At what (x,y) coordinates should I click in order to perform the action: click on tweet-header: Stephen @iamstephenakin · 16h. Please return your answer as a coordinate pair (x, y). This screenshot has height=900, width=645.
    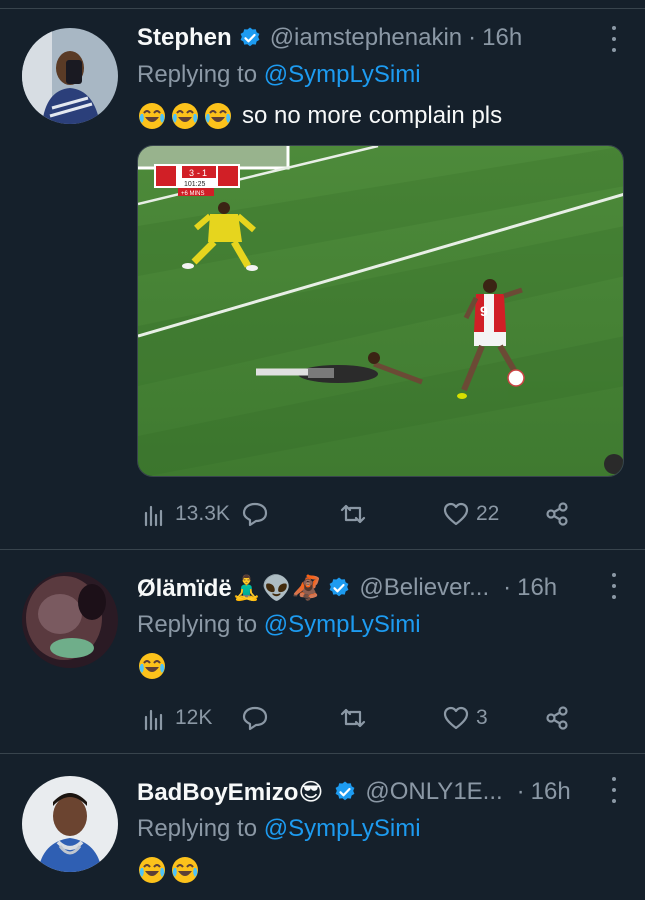
    Looking at the image, I should click on (329, 38).